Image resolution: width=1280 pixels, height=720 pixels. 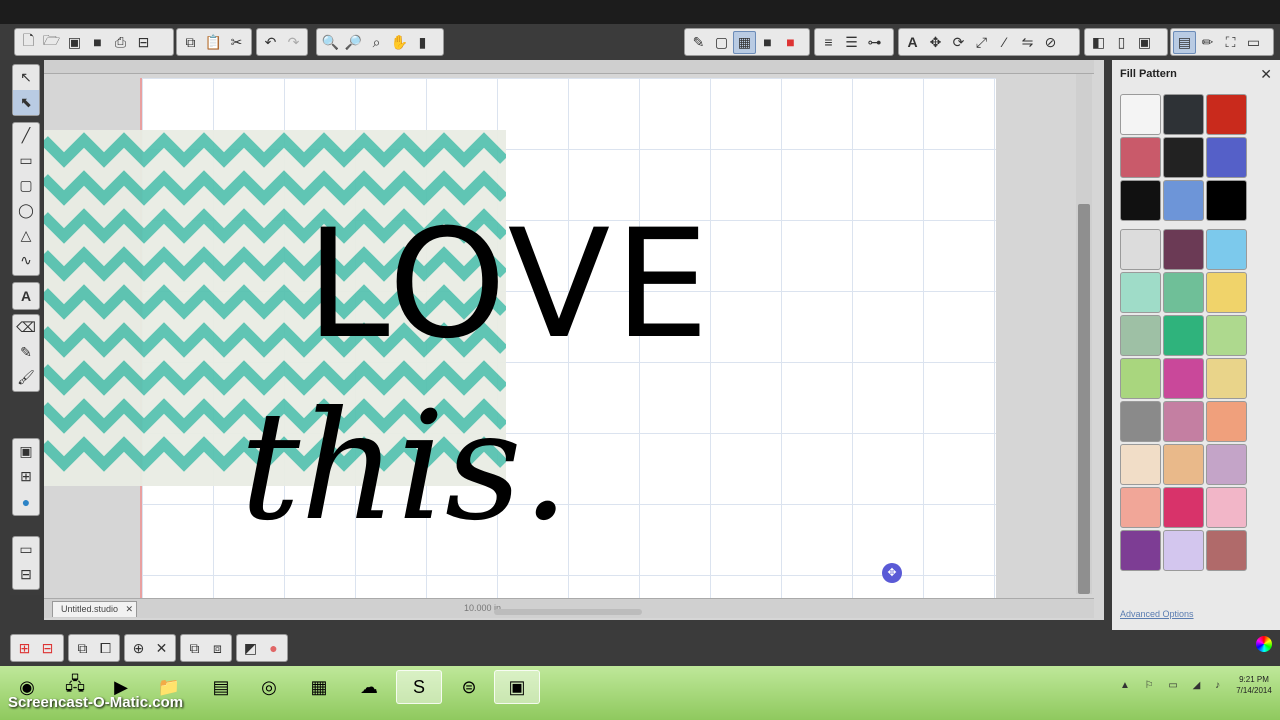 What do you see at coordinates (26, 377) in the screenshot?
I see `brush-tool-icon: 🖌` at bounding box center [26, 377].